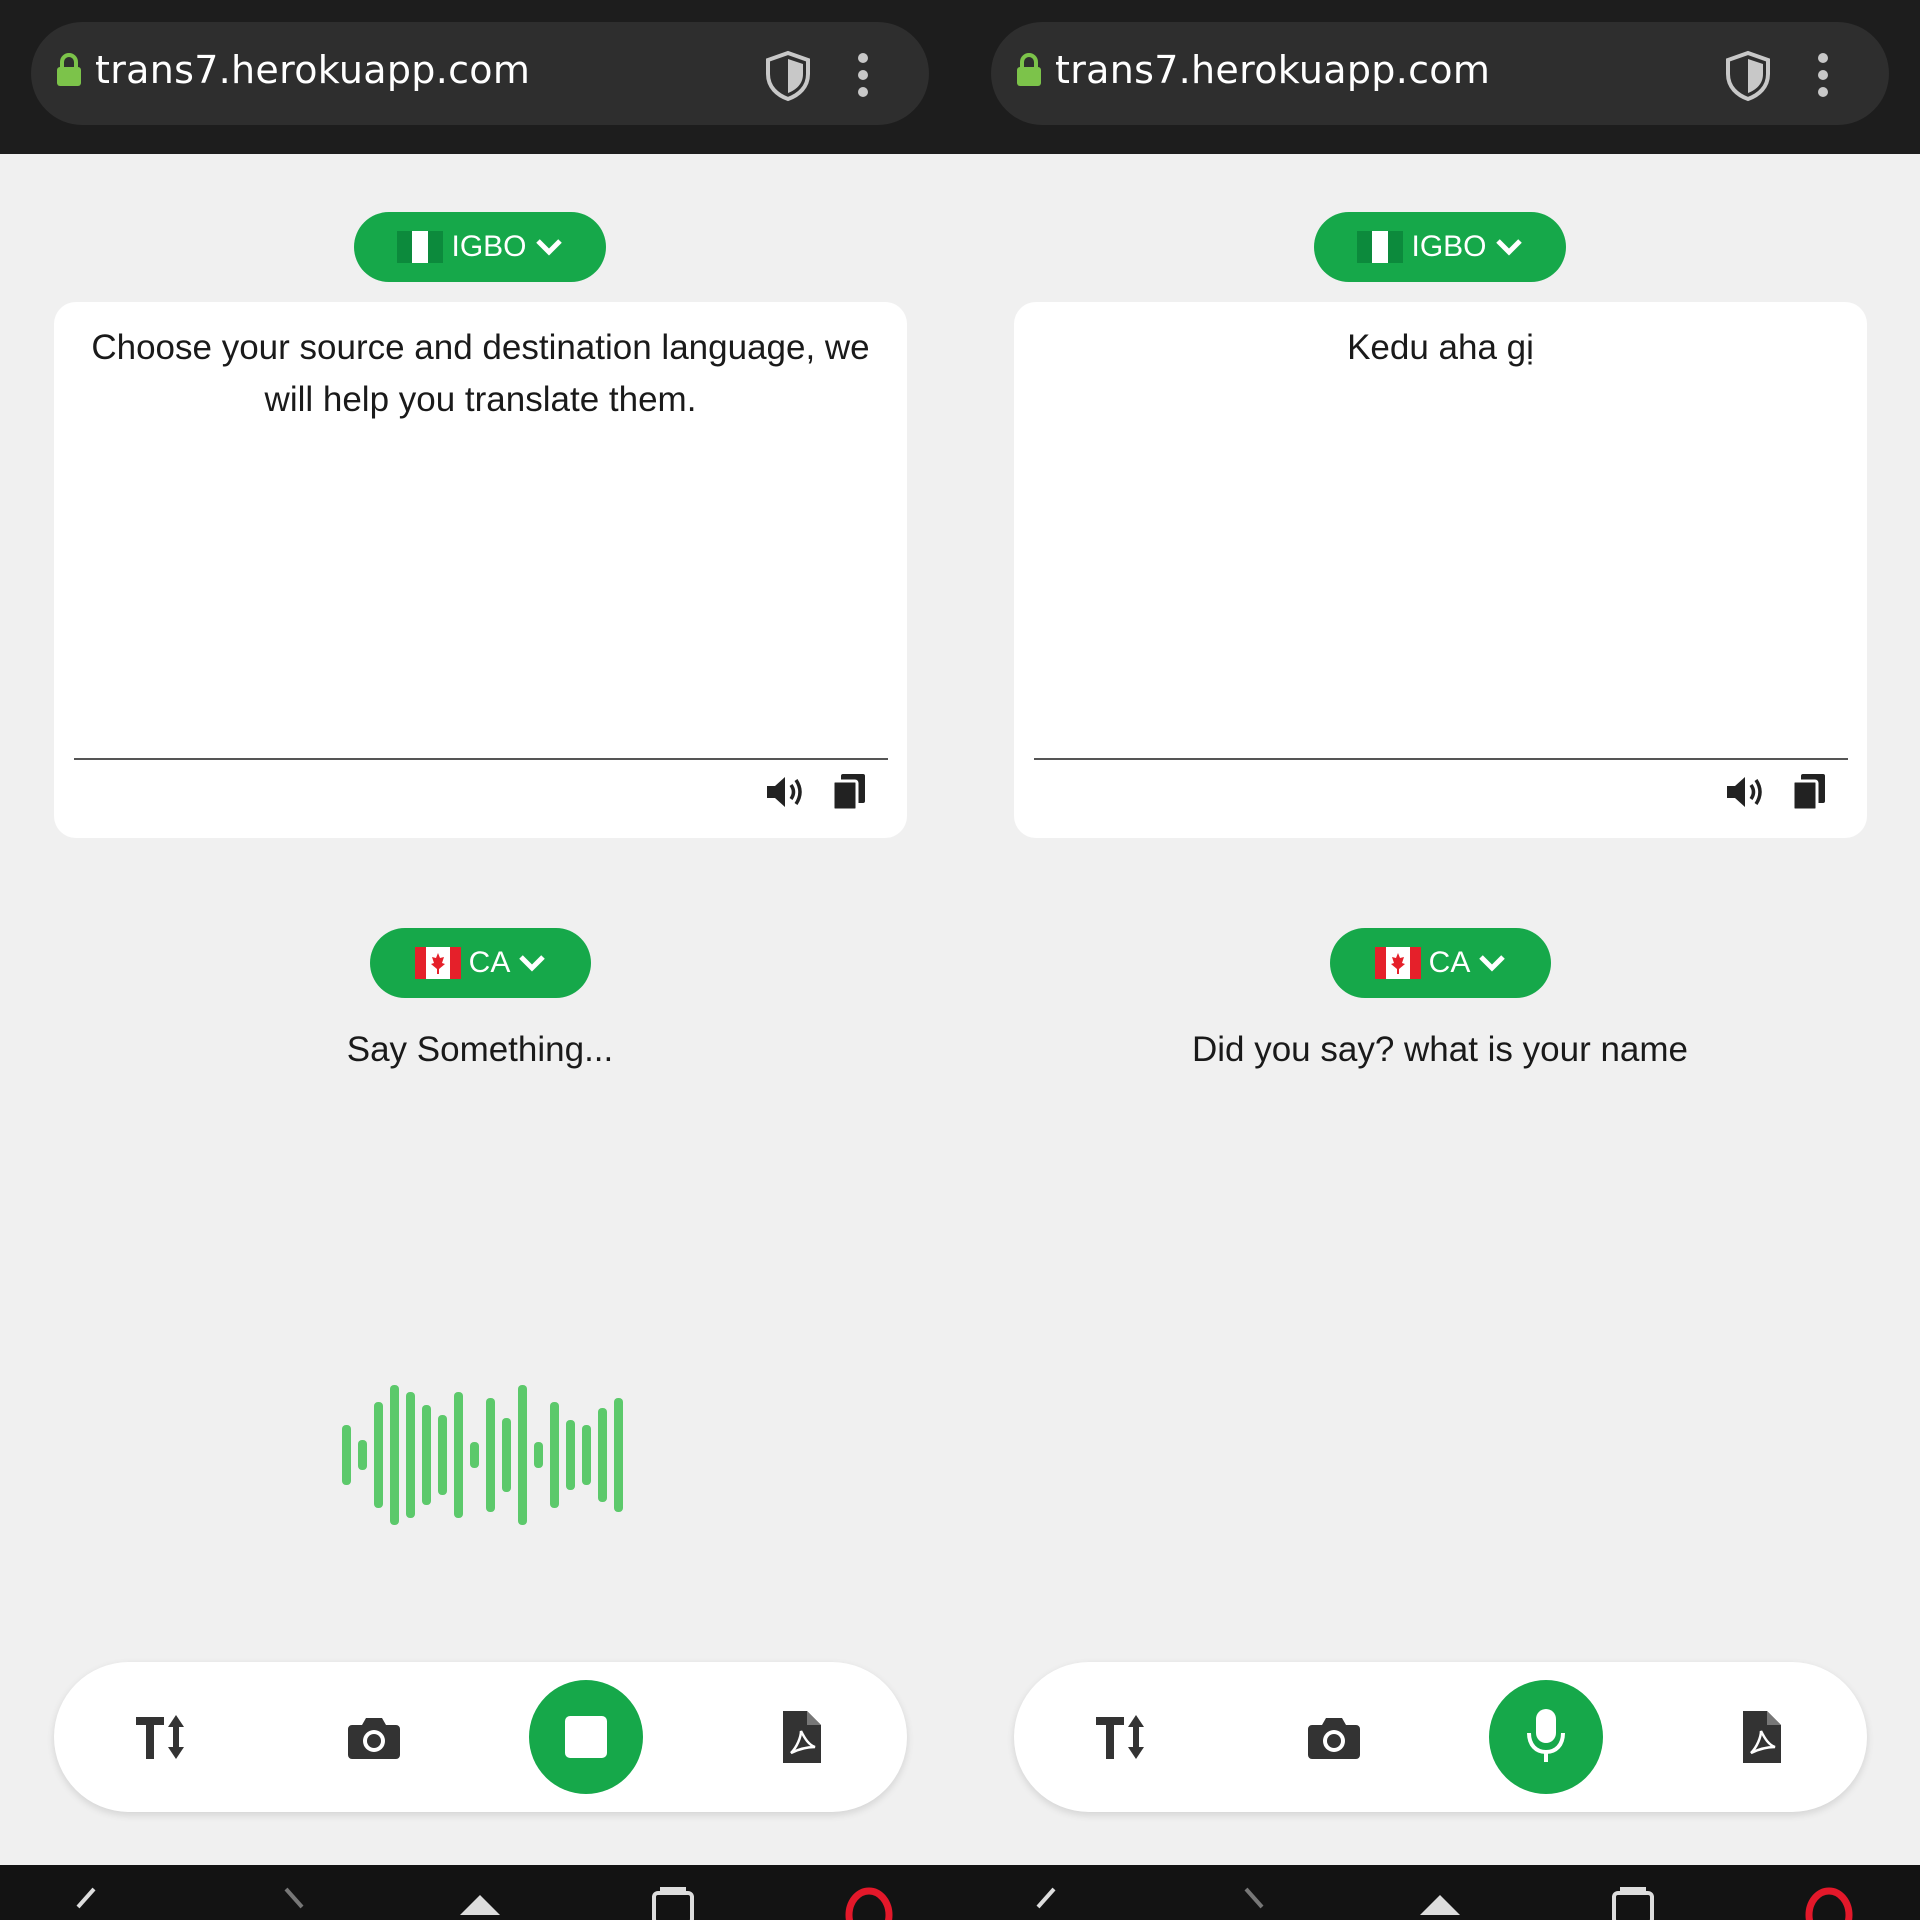 This screenshot has height=1920, width=1920. What do you see at coordinates (482, 1455) in the screenshot?
I see `audio-waveform` at bounding box center [482, 1455].